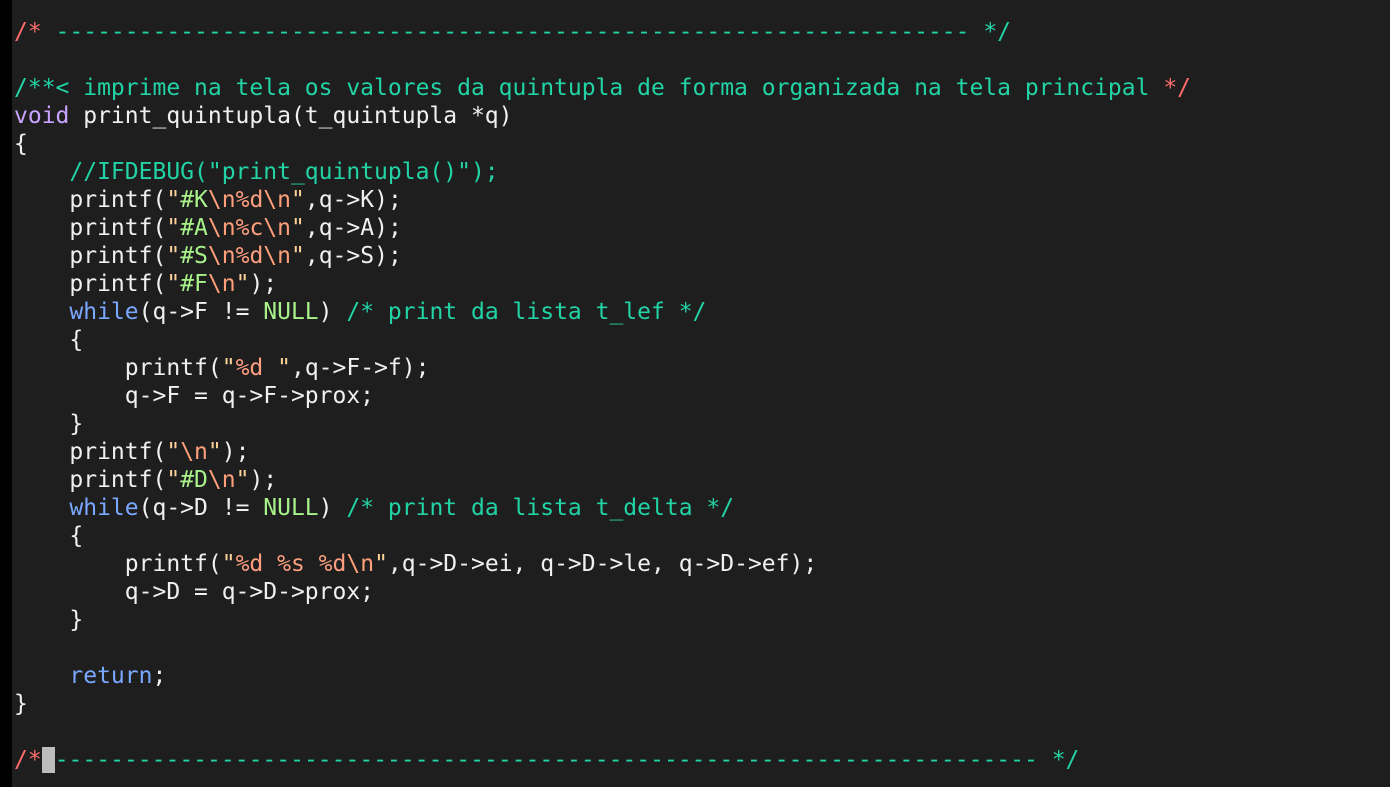 This screenshot has height=787, width=1390. Describe the element at coordinates (256, 172) in the screenshot. I see `code-token-comment: //IFDEBUG("print_quintupla()");` at that location.